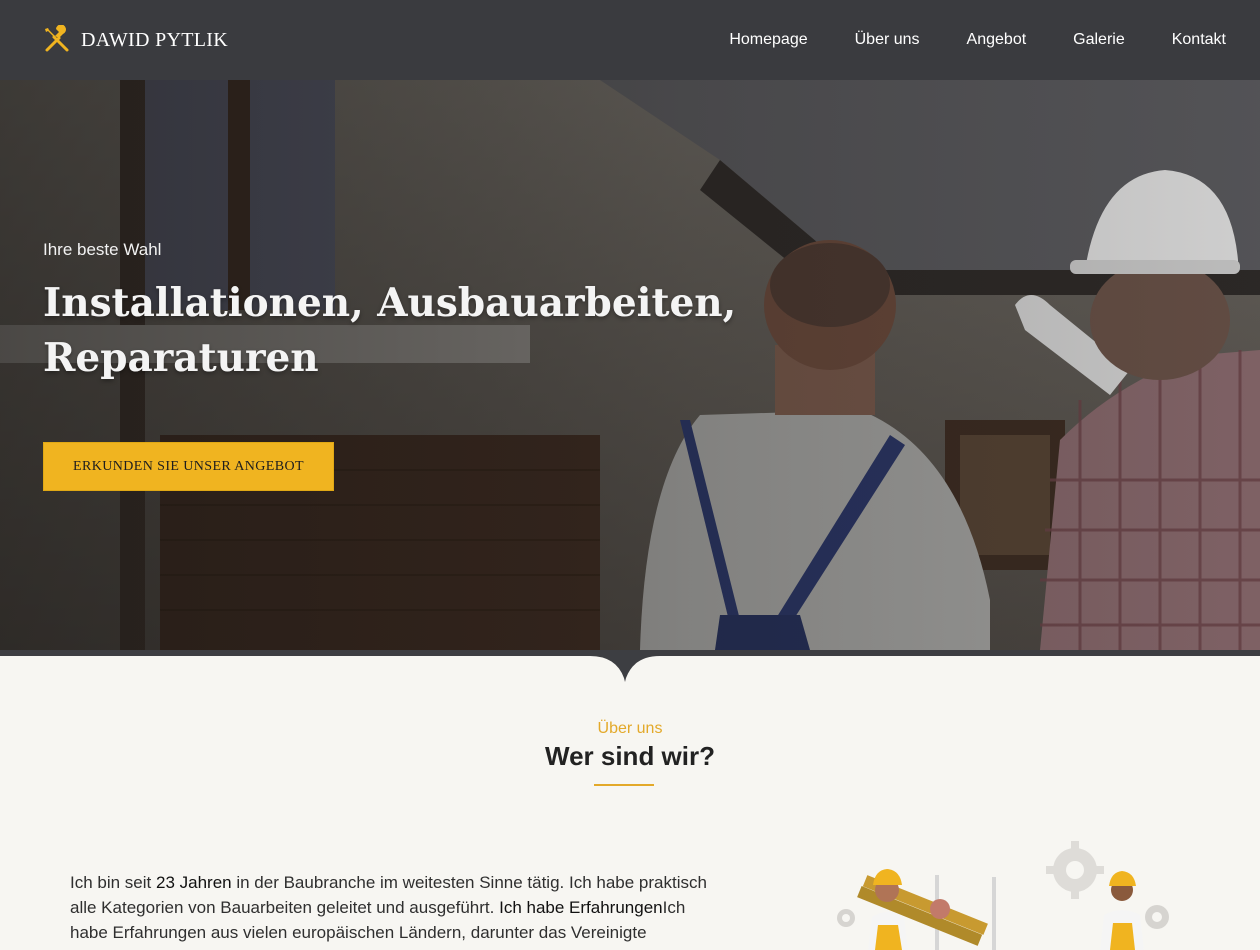 This screenshot has height=950, width=1260. Describe the element at coordinates (887, 40) in the screenshot. I see `nav-item-ueber-uns: Über uns` at that location.